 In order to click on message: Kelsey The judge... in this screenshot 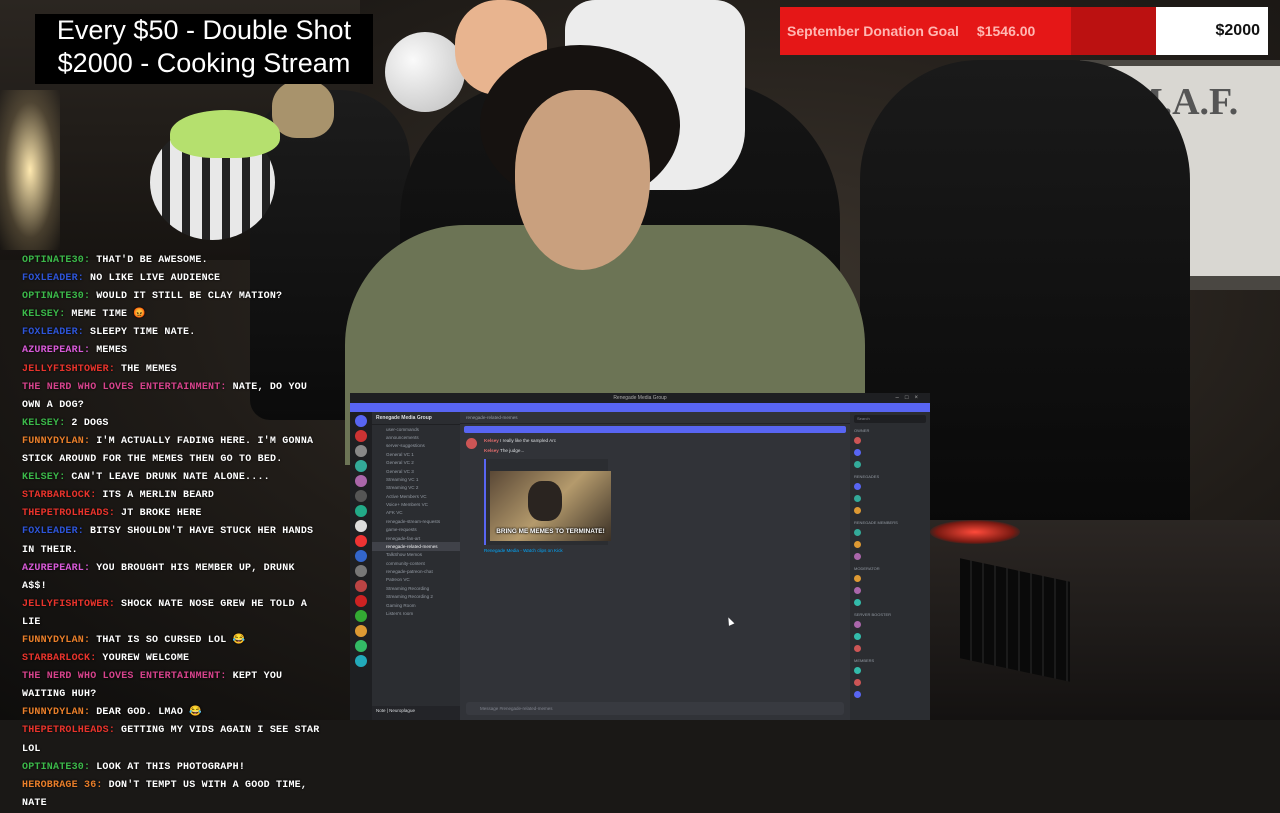, I will do `click(655, 450)`.